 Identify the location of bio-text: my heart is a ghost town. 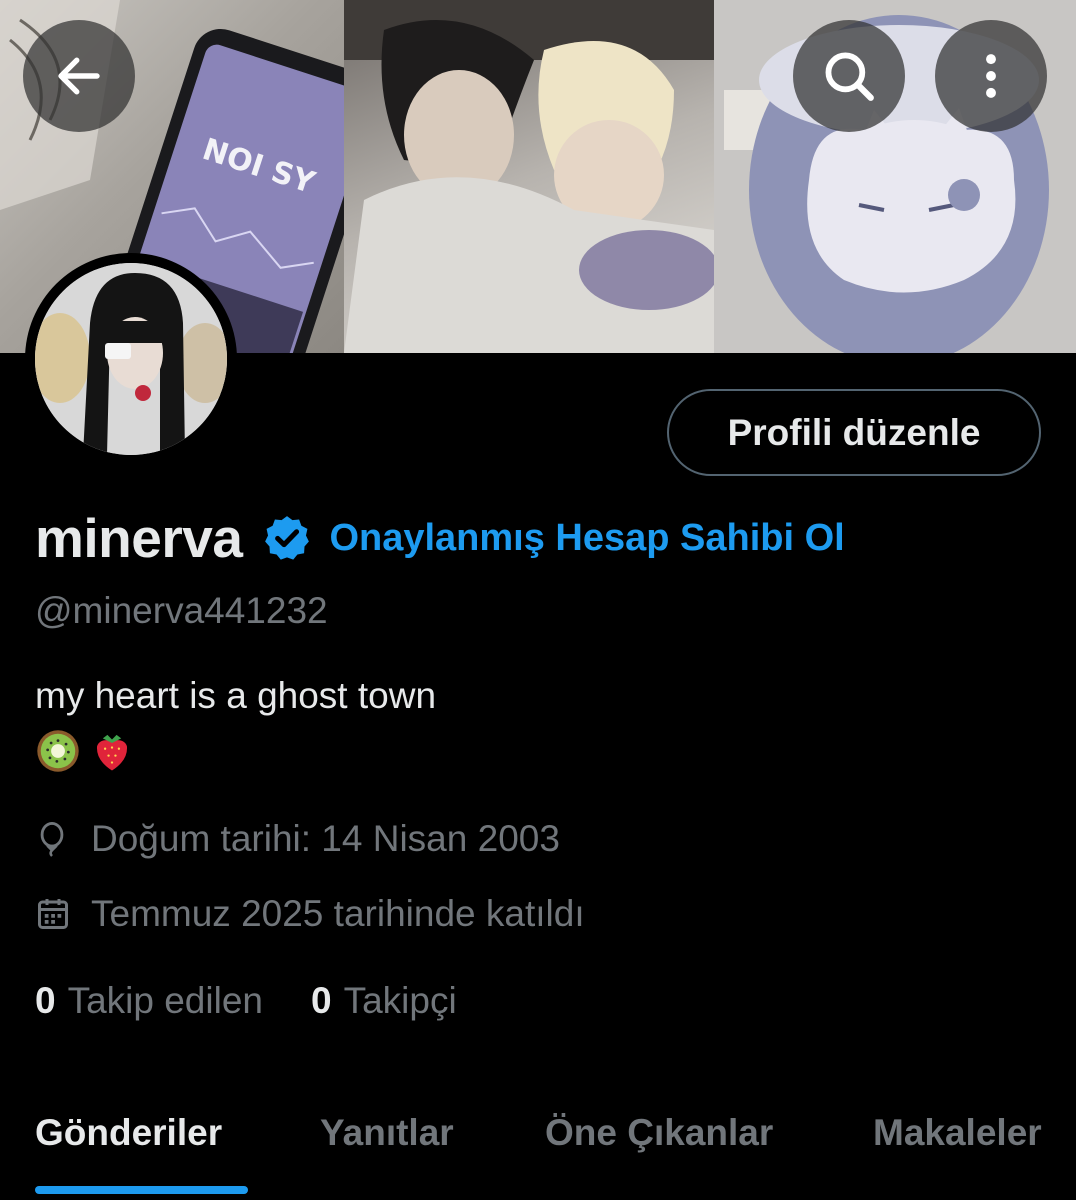
(236, 695).